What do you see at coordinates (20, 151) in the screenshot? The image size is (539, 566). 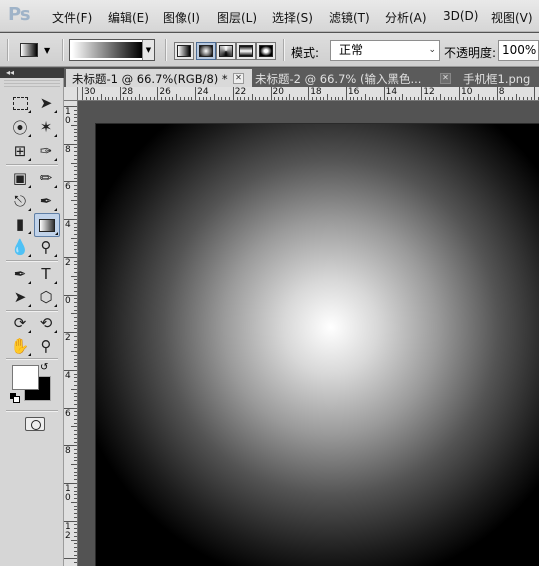 I see `crop-tool-icon: ⊞` at bounding box center [20, 151].